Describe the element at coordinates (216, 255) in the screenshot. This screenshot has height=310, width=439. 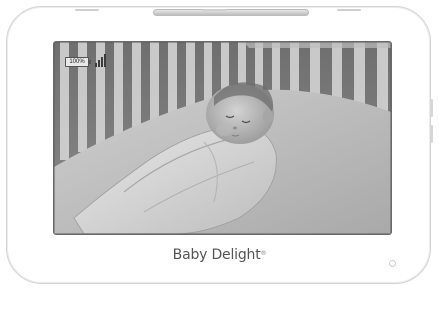
I see `brand-name: Baby Delight` at that location.